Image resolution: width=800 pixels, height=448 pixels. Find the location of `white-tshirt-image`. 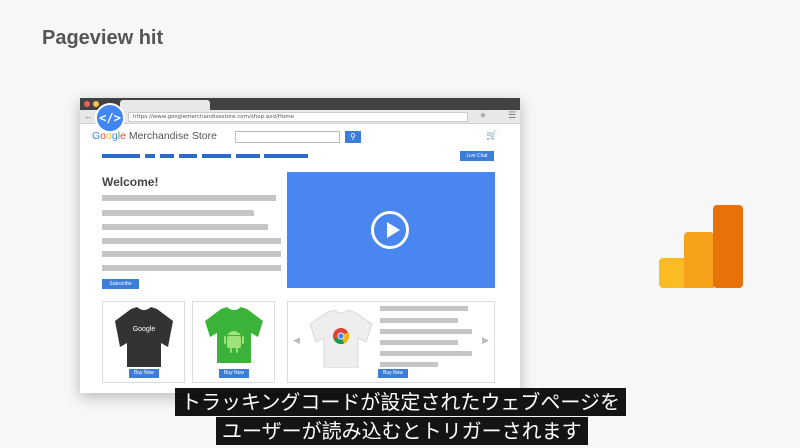

white-tshirt-image is located at coordinates (341, 339).